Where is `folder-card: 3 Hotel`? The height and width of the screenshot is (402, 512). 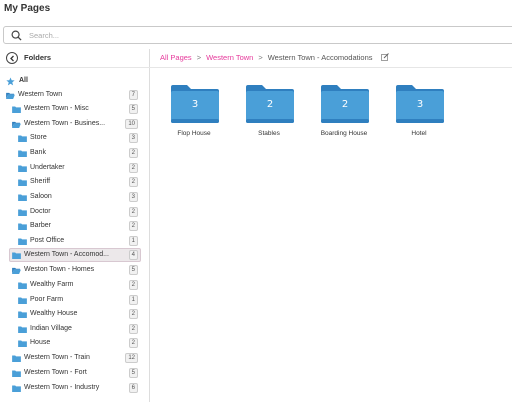 folder-card: 3 Hotel is located at coordinates (419, 120).